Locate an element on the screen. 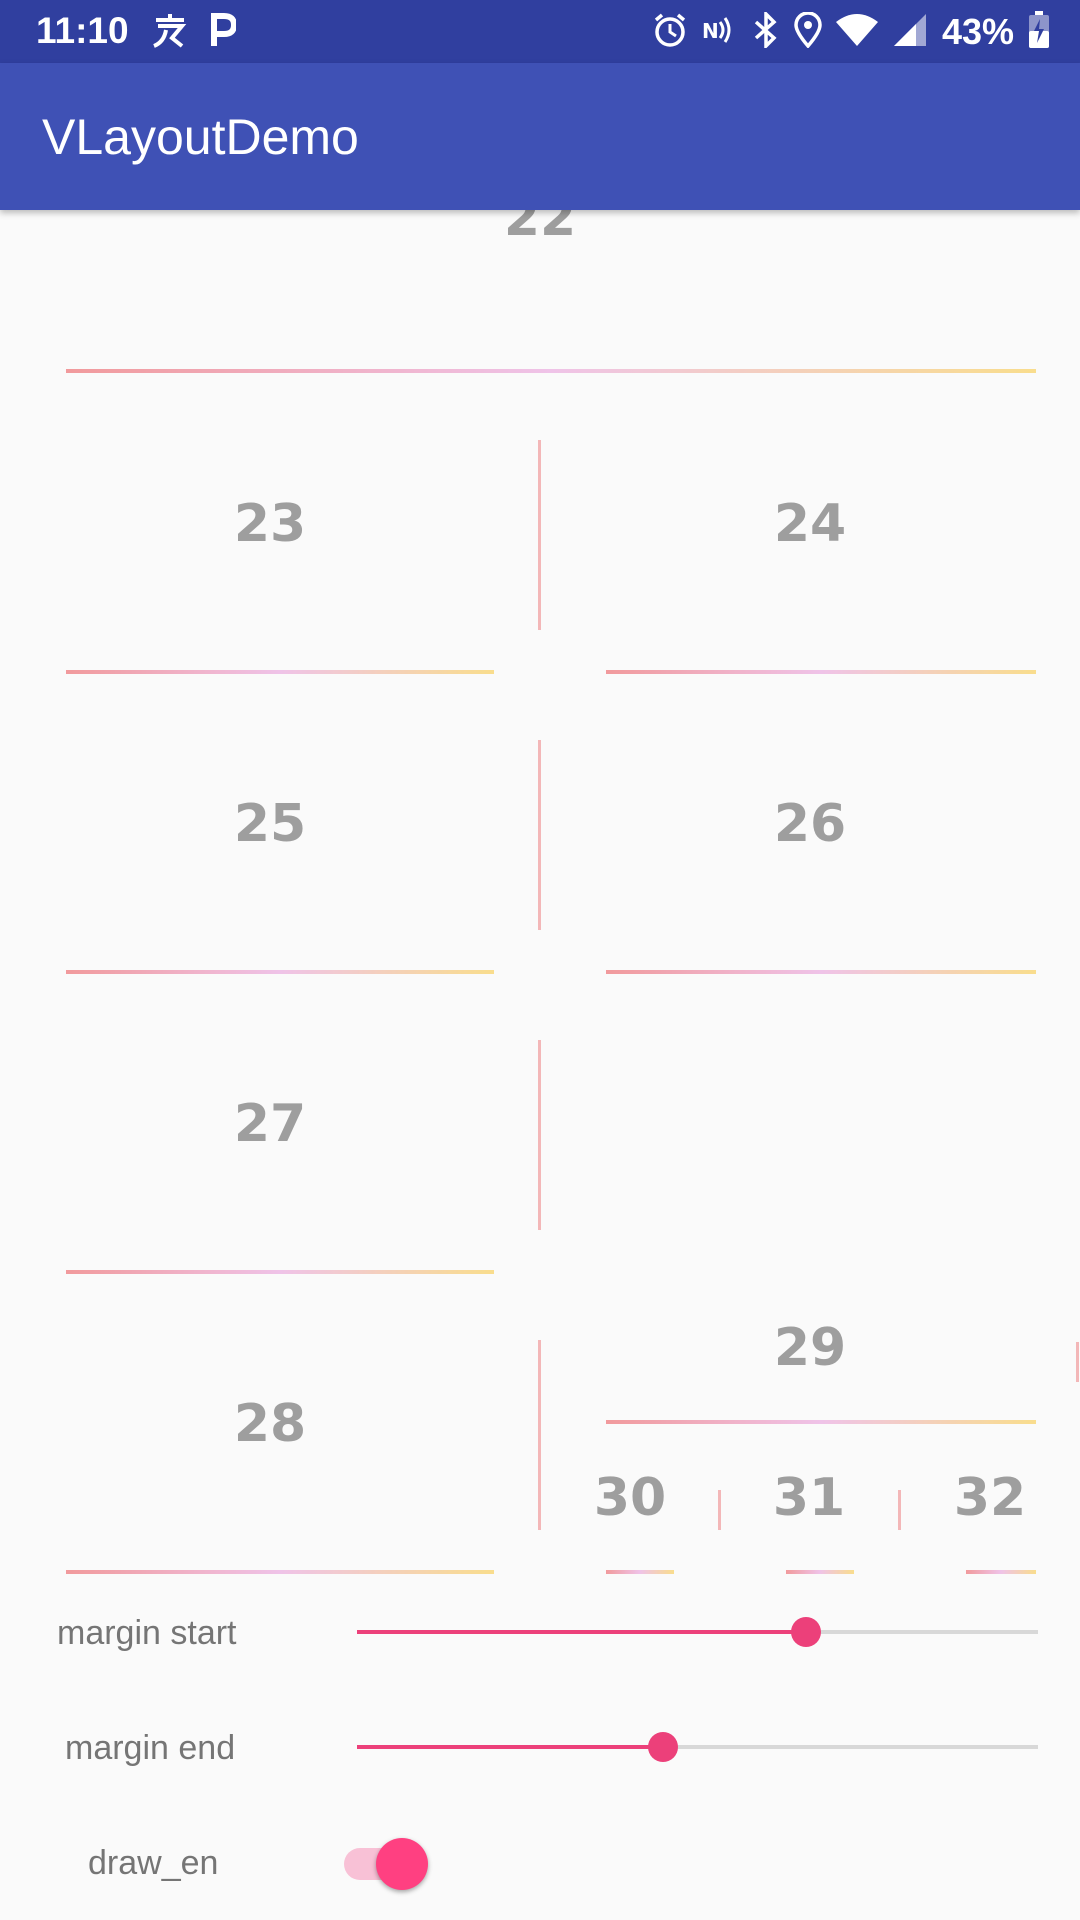 This screenshot has width=1080, height=1920. battery-percent: 43% is located at coordinates (977, 31).